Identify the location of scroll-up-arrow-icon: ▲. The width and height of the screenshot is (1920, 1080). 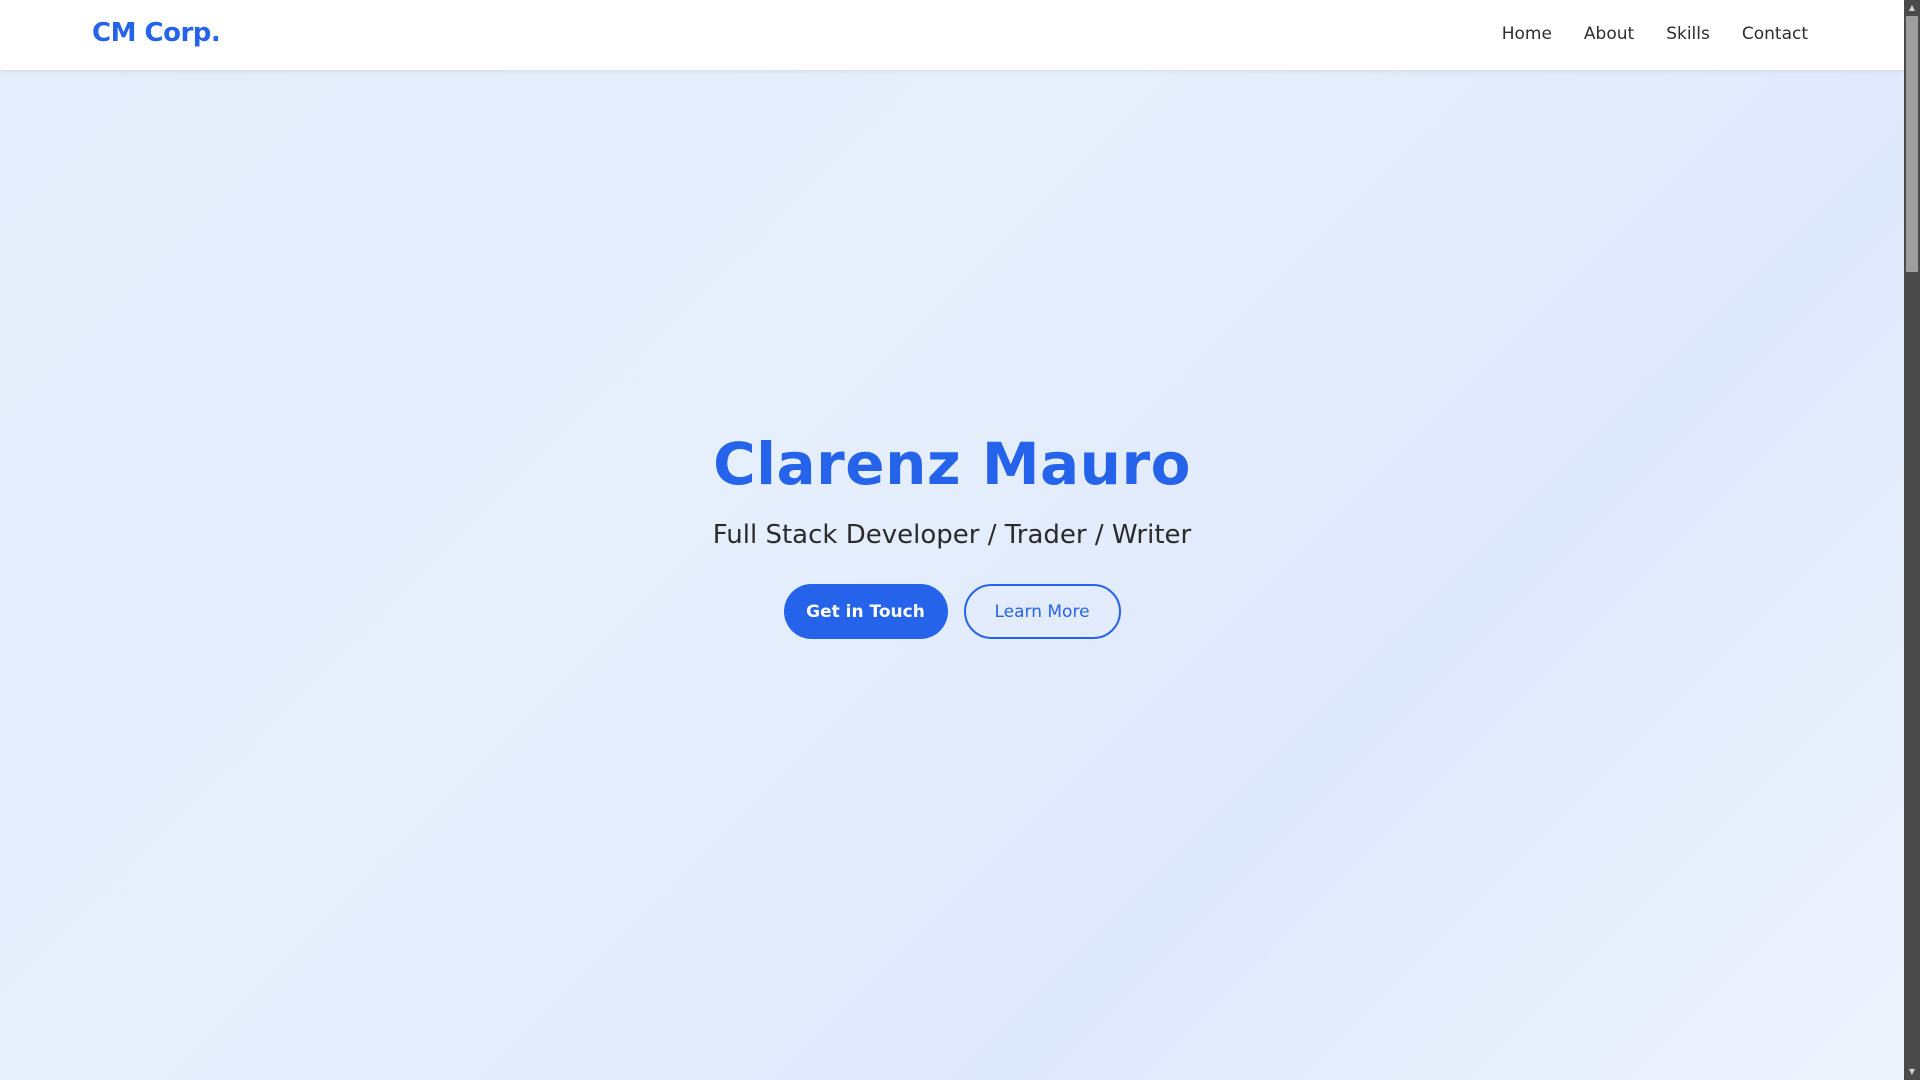
(1912, 8).